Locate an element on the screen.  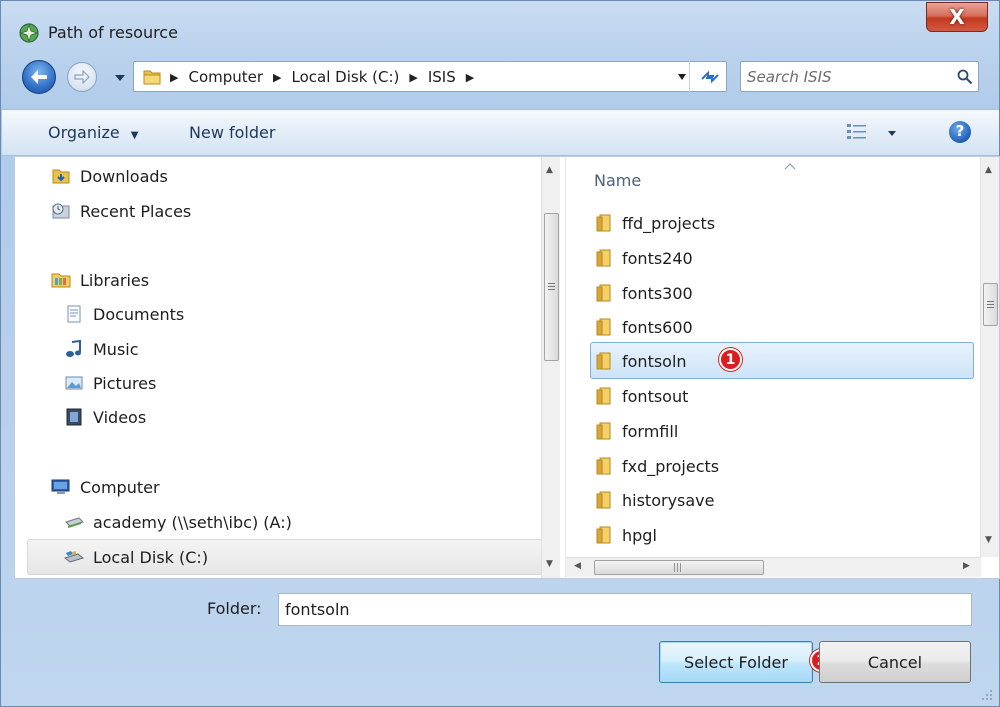
file-item-fonts300: fonts300 is located at coordinates (643, 293).